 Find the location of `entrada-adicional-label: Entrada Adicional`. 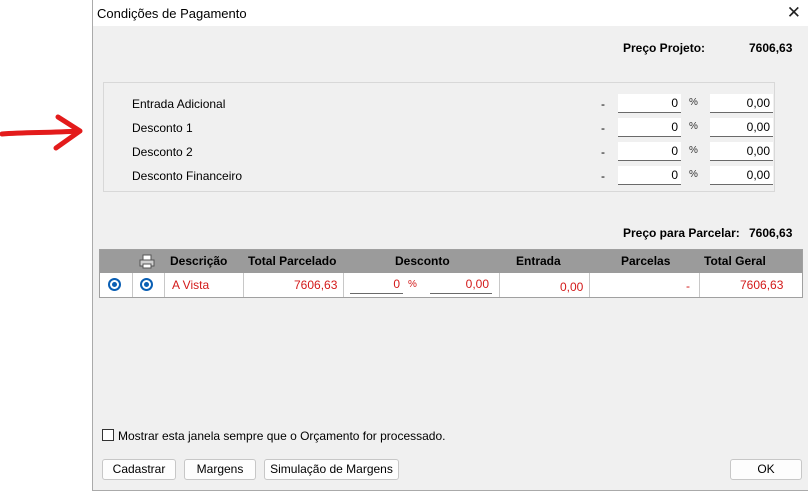

entrada-adicional-label: Entrada Adicional is located at coordinates (179, 104).